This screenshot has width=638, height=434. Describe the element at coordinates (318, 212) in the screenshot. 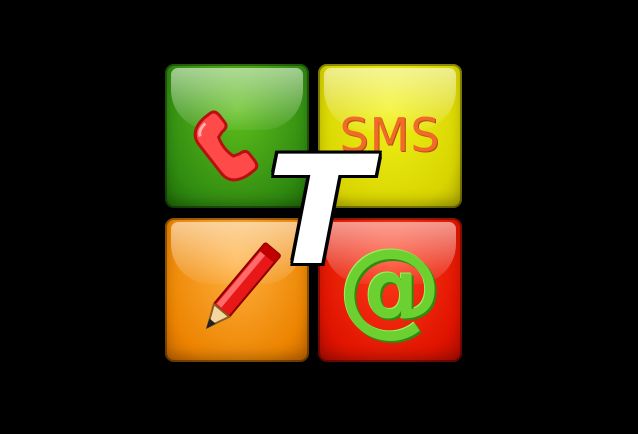

I see `center-letter: T` at that location.